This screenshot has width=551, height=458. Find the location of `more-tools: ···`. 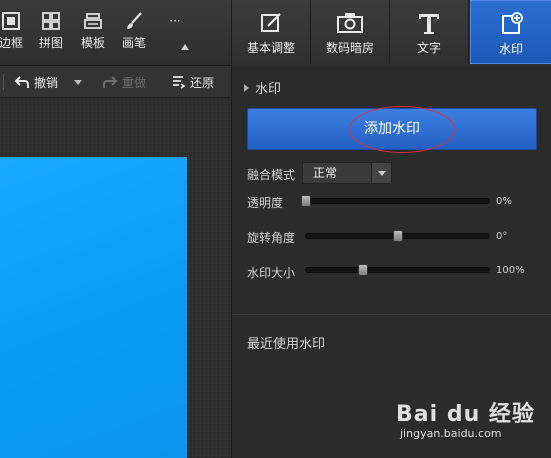

more-tools: ··· is located at coordinates (175, 39).